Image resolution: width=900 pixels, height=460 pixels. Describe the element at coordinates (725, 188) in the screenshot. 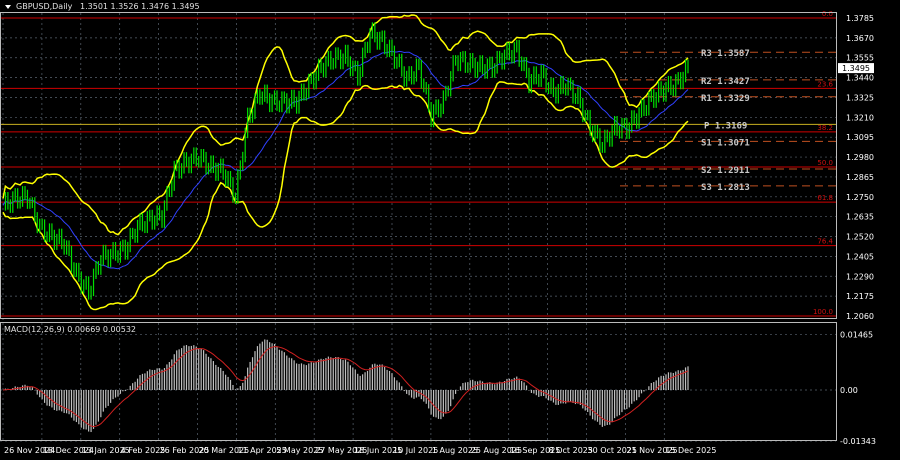

I see `pivot-label: S3 1.2813` at that location.